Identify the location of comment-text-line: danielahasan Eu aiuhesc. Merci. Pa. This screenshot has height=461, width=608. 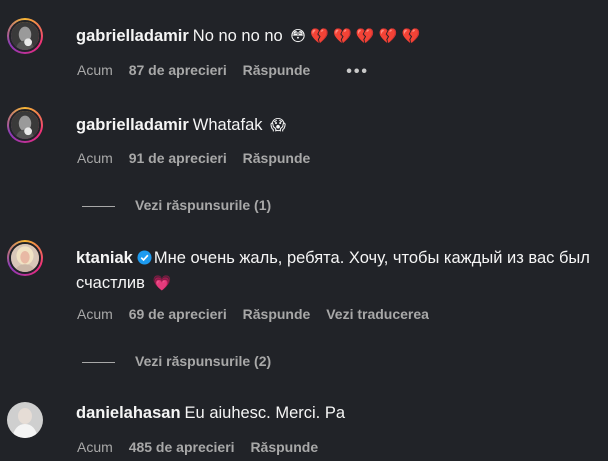
(338, 413).